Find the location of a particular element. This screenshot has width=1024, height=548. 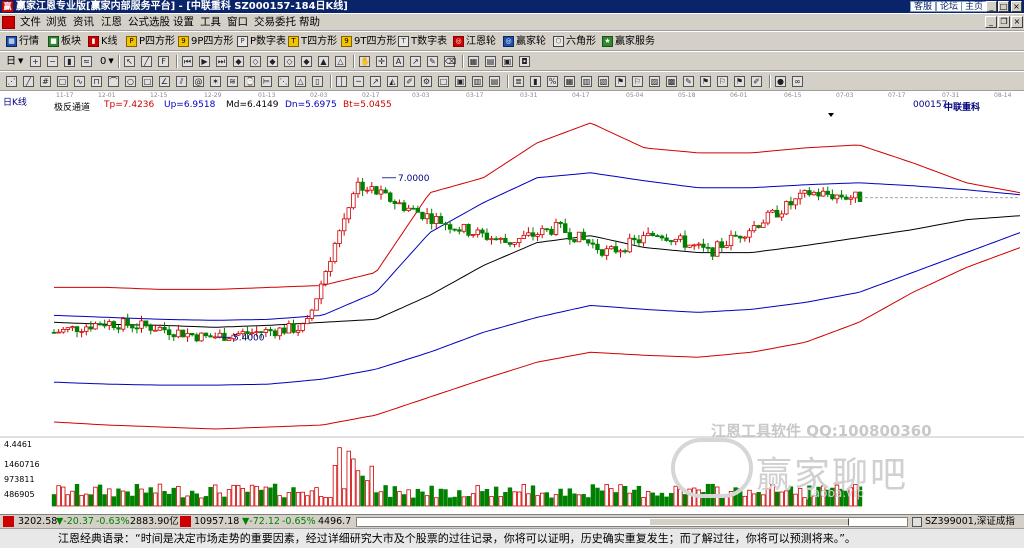

gann-box-icon: ▢ is located at coordinates (62, 81).